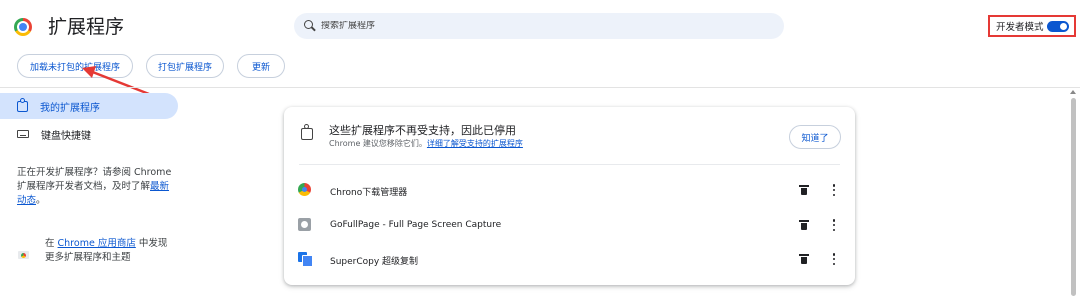 Image resolution: width=1080 pixels, height=298 pixels. I want to click on extension-name: Chrono下载管理器, so click(369, 193).